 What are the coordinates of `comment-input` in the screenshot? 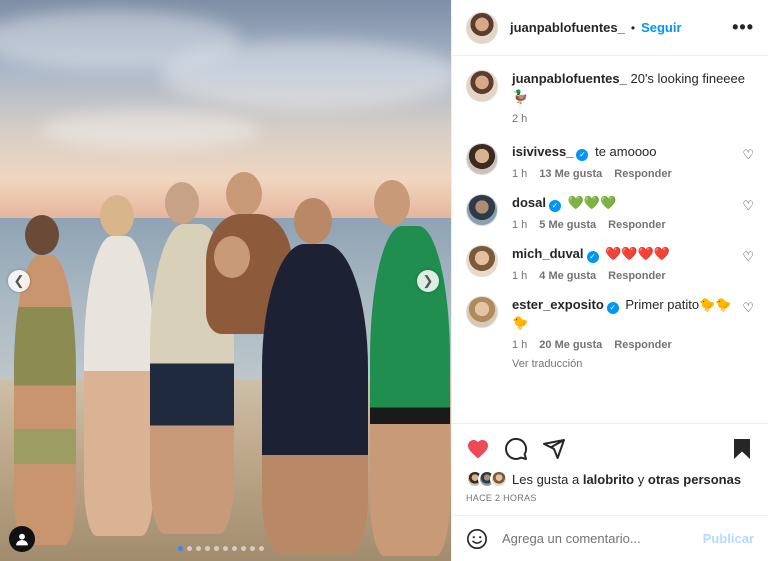 It's located at (602, 538).